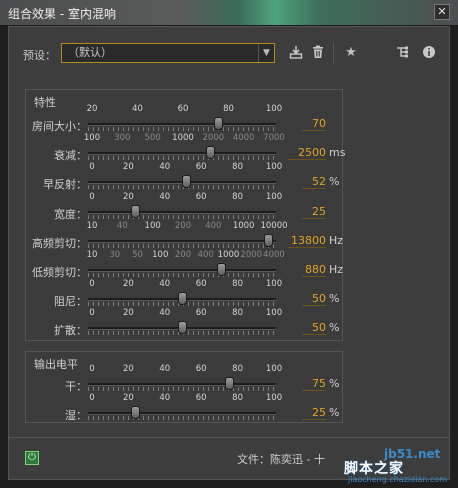 This screenshot has height=488, width=458. What do you see at coordinates (333, 53) in the screenshot?
I see `toolbar-divider` at bounding box center [333, 53].